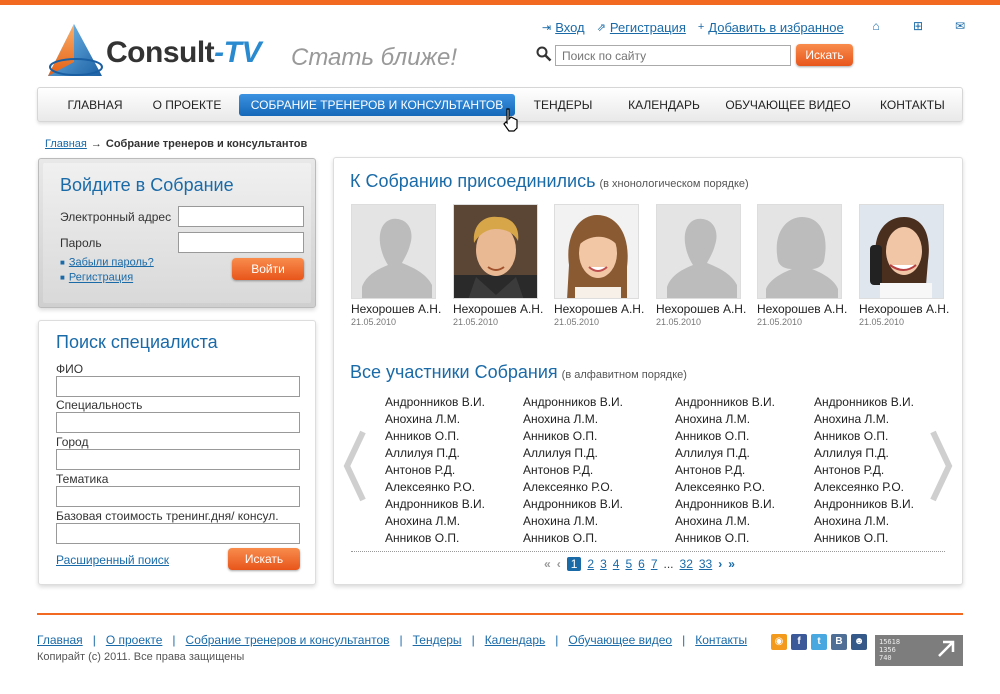 The height and width of the screenshot is (694, 1000). Describe the element at coordinates (95, 105) in the screenshot. I see `nav-item-home: ГЛАВНАЯ` at that location.